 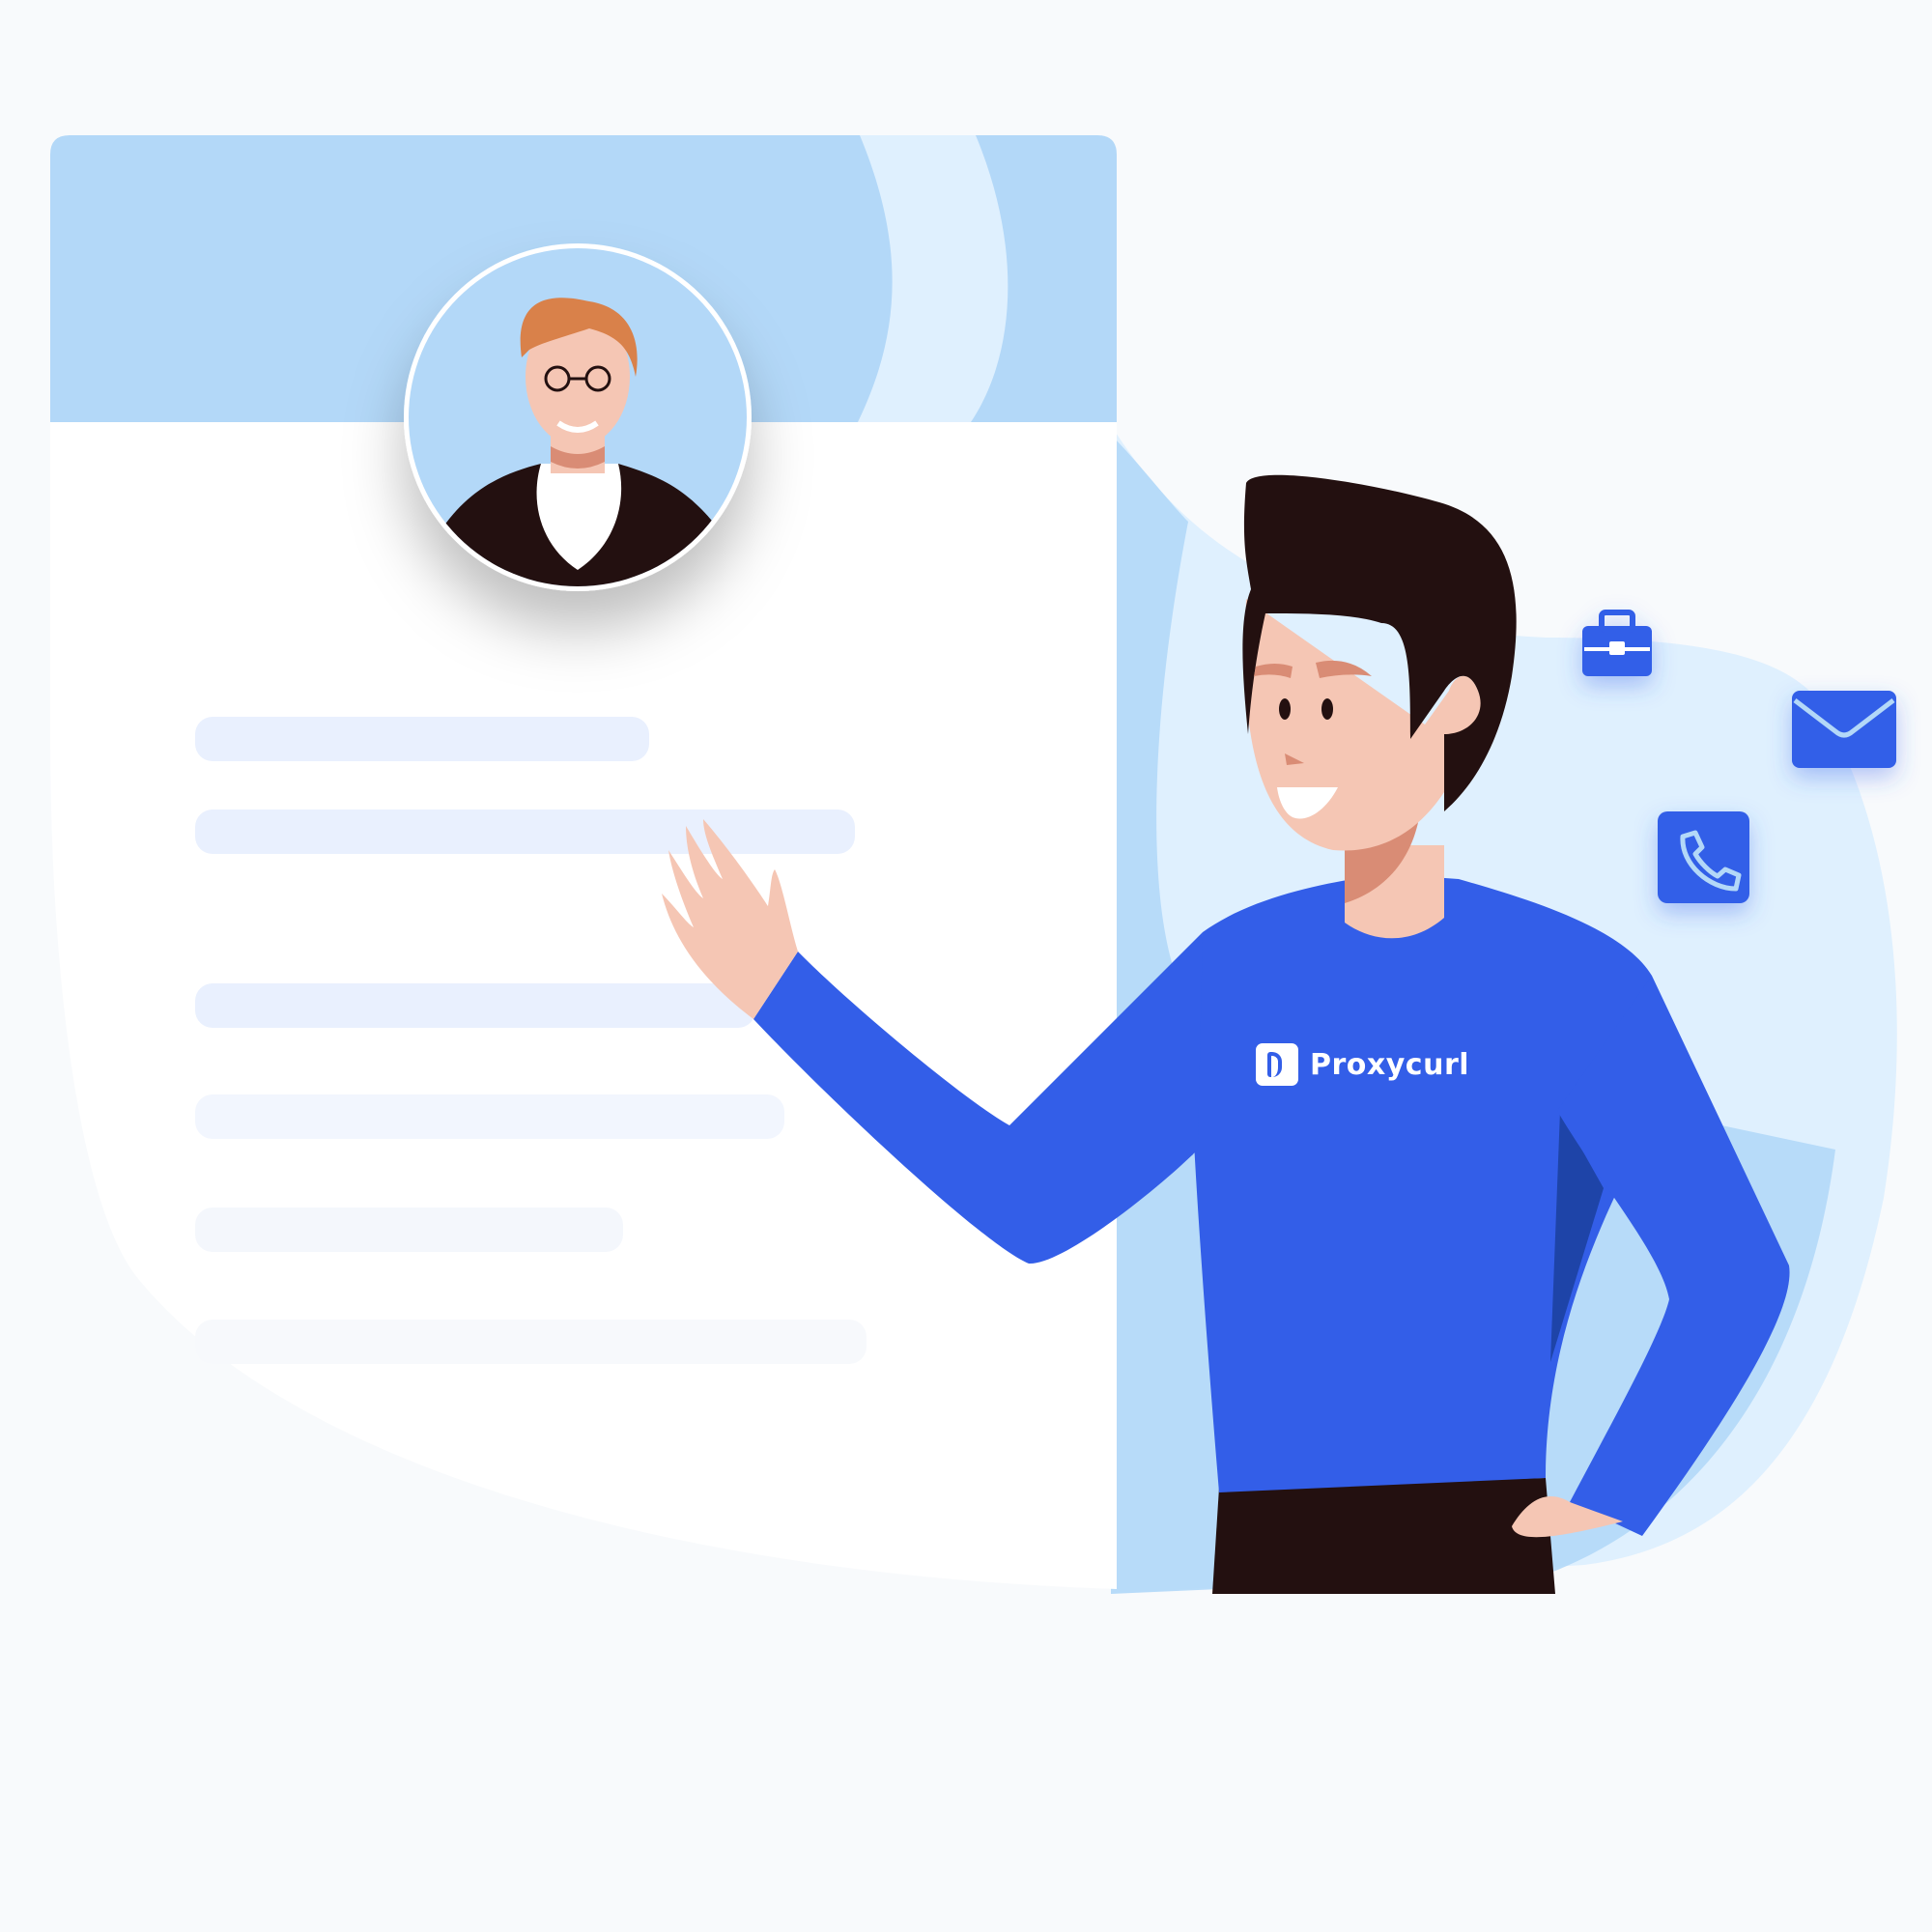 I want to click on mail-icon, so click(x=1844, y=729).